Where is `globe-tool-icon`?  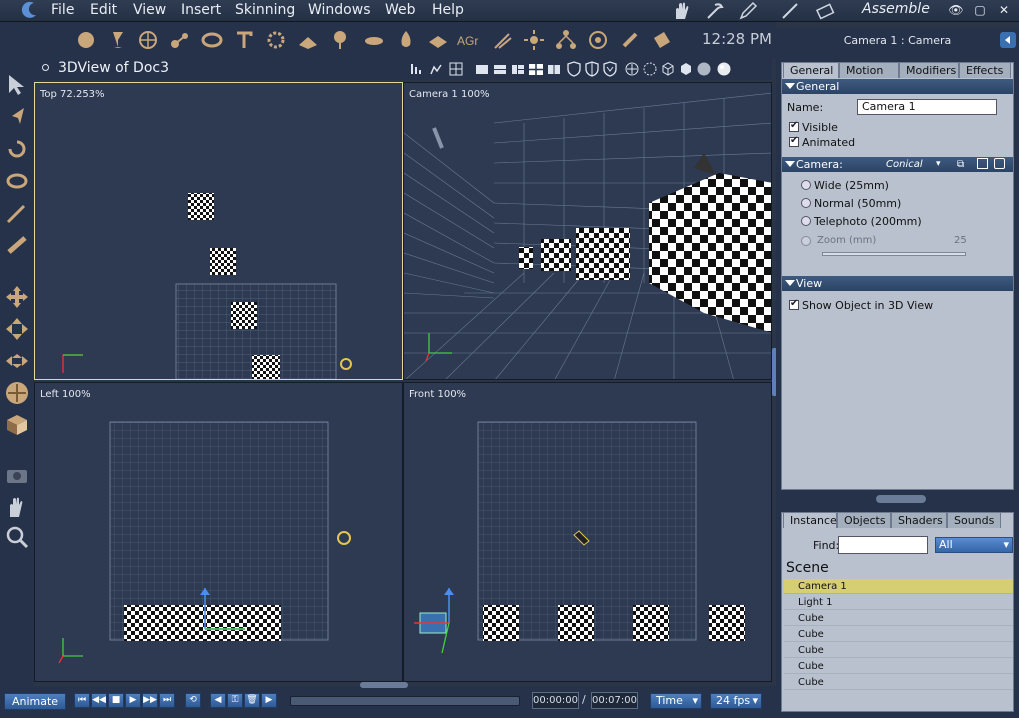 globe-tool-icon is located at coordinates (148, 40).